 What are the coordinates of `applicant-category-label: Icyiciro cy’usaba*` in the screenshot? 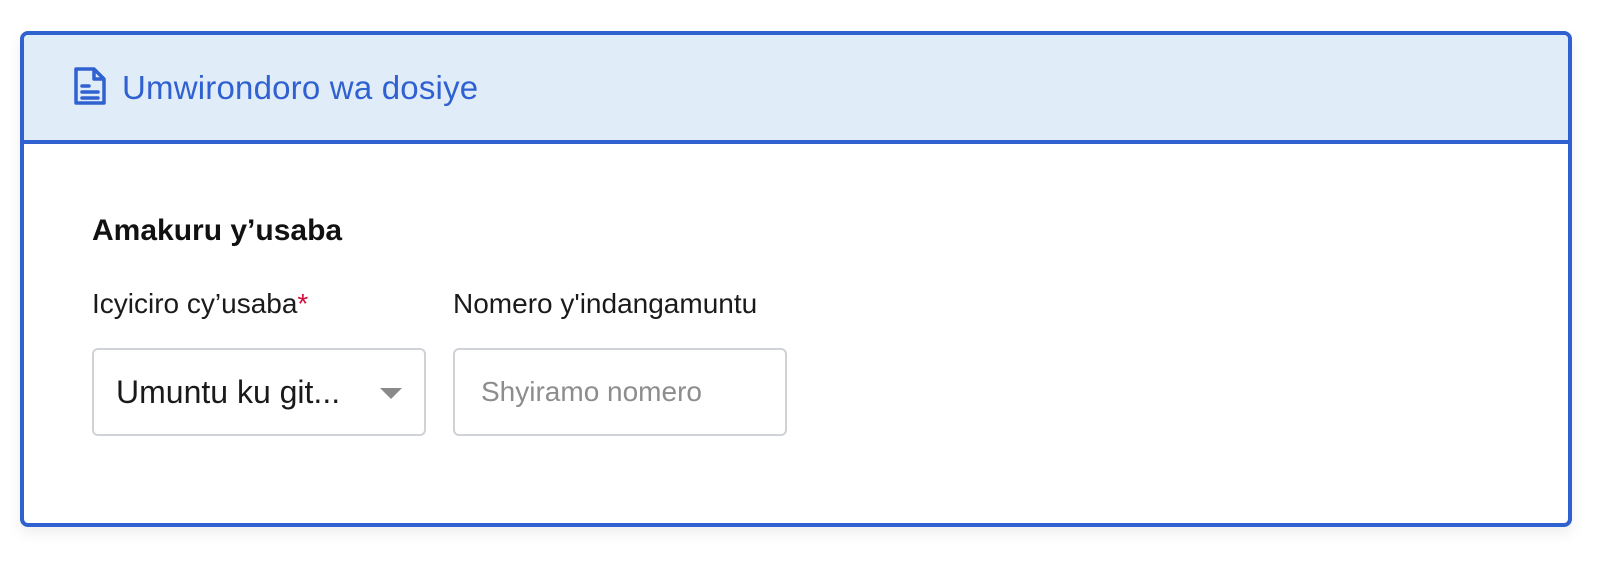 It's located at (259, 308).